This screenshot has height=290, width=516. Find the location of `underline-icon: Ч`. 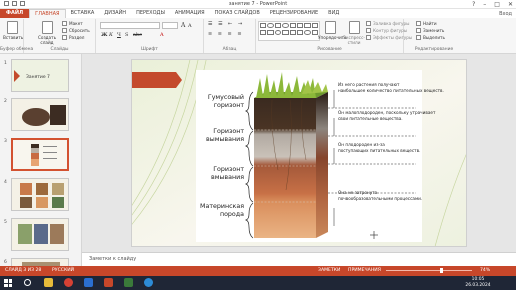

underline-icon: Ч is located at coordinates (119, 35).